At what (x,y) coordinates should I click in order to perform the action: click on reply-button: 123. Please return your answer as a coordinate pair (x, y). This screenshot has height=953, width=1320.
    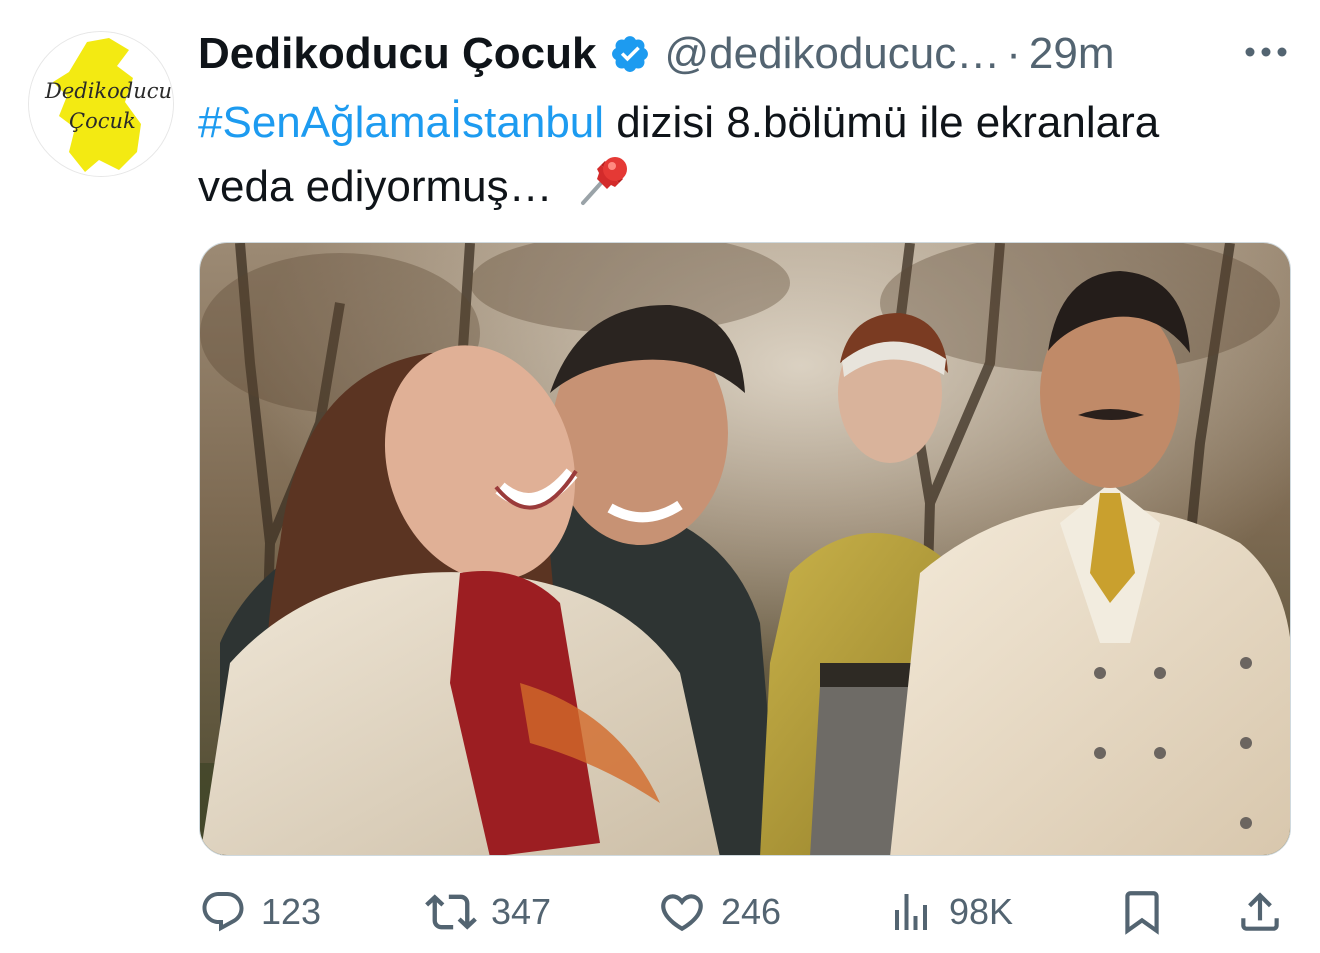
    Looking at the image, I should click on (260, 912).